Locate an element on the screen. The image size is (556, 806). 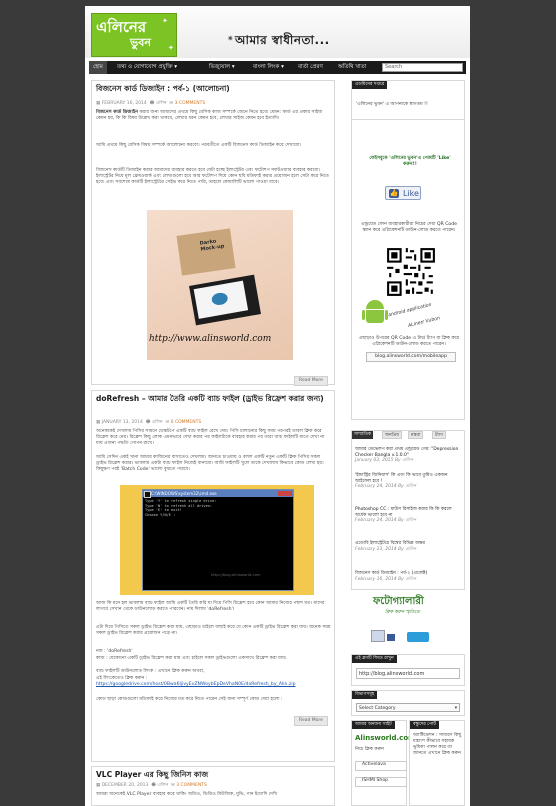
search-input: Search is located at coordinates (422, 67).